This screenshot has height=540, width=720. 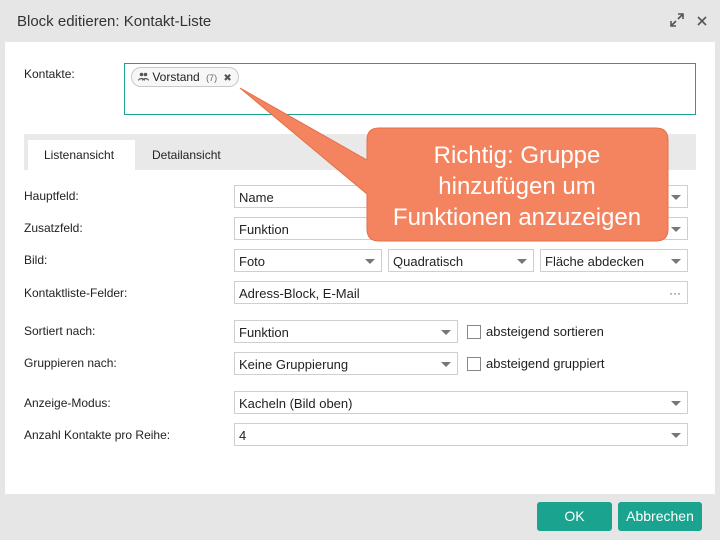 What do you see at coordinates (595, 261) in the screenshot?
I see `bild-fit-value: Fläche abdecken` at bounding box center [595, 261].